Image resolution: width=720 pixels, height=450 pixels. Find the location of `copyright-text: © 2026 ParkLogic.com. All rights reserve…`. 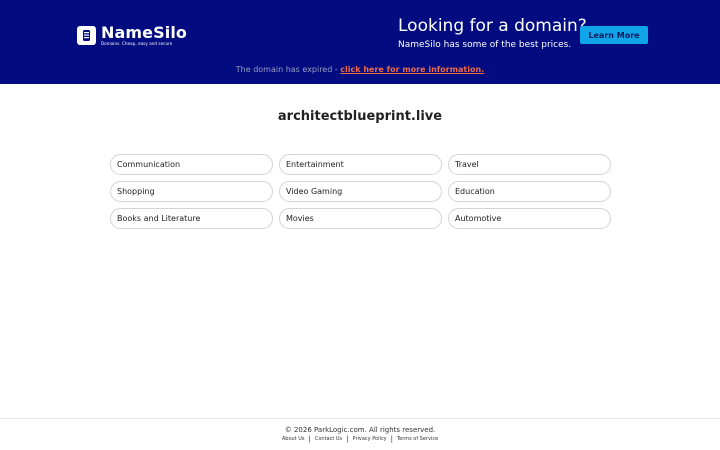

copyright-text: © 2026 ParkLogic.com. All rights reserve… is located at coordinates (360, 430).